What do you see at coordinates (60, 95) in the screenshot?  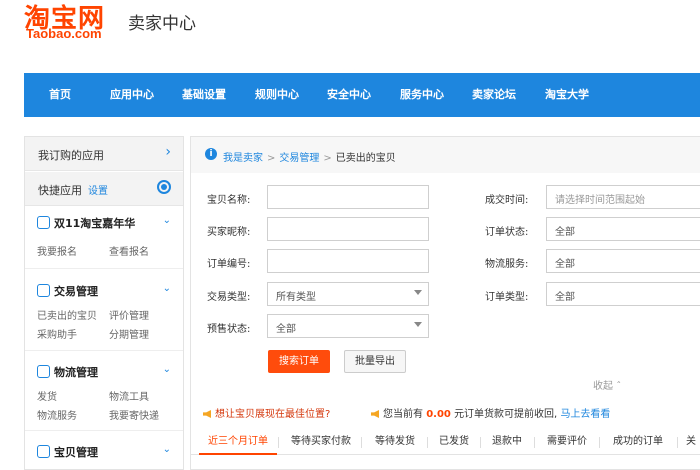 I see `nav-item-home: 首页` at bounding box center [60, 95].